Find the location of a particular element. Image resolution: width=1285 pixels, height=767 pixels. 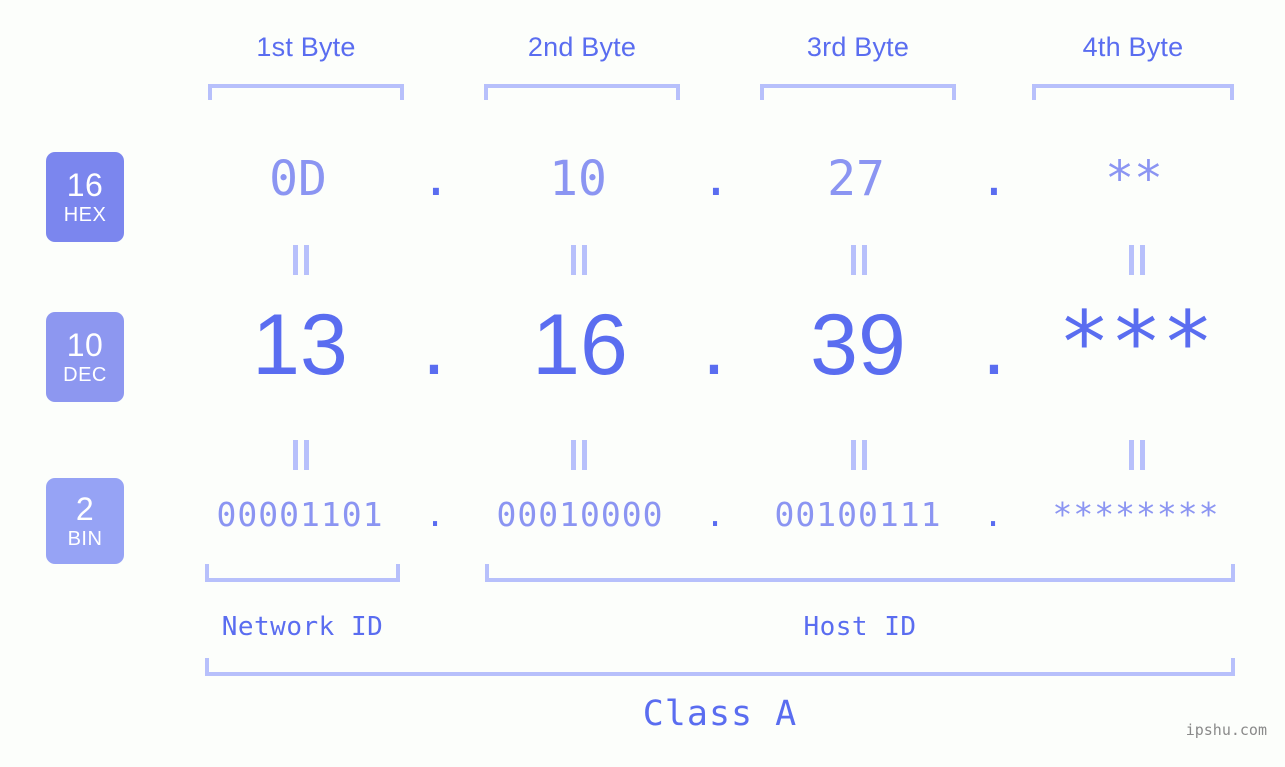

hex-octet-4: ** is located at coordinates (1134, 179).